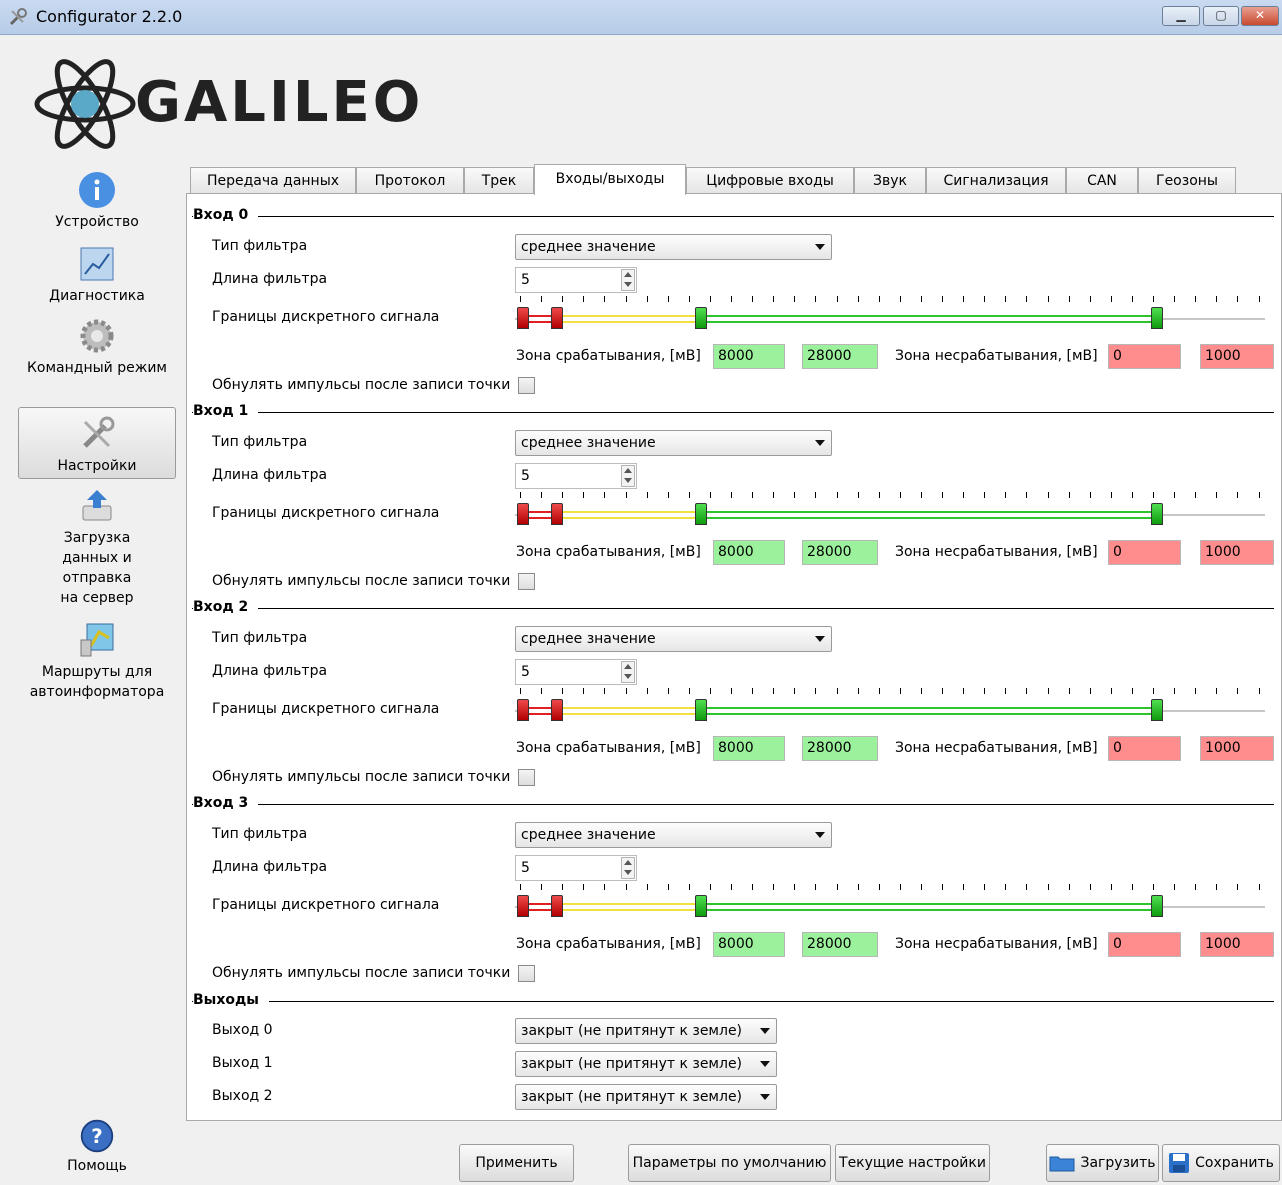  What do you see at coordinates (1221, 16) in the screenshot?
I see `maximize-button: ▢` at bounding box center [1221, 16].